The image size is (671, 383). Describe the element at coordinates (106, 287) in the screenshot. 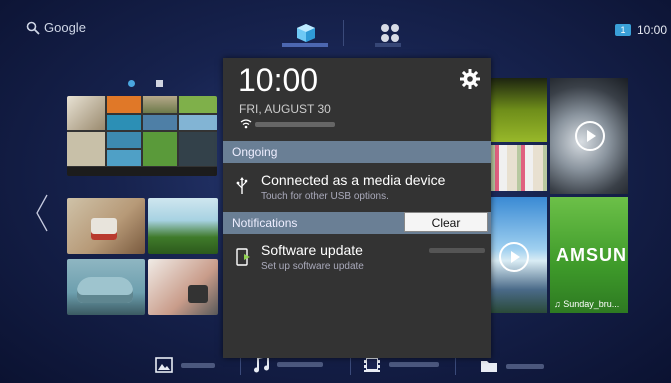

I see `photo-thumb-car` at that location.